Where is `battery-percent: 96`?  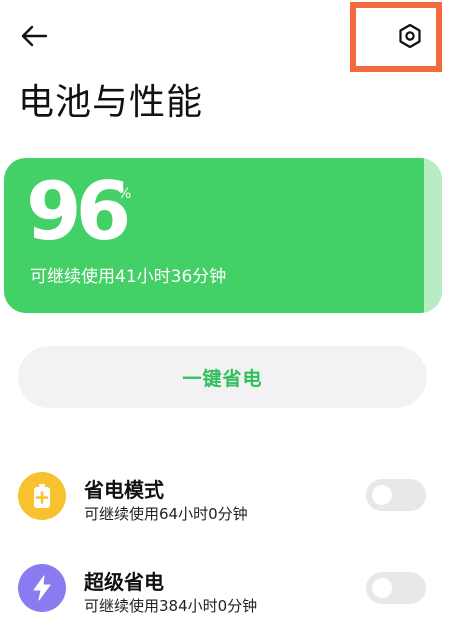
battery-percent: 96 is located at coordinates (78, 211).